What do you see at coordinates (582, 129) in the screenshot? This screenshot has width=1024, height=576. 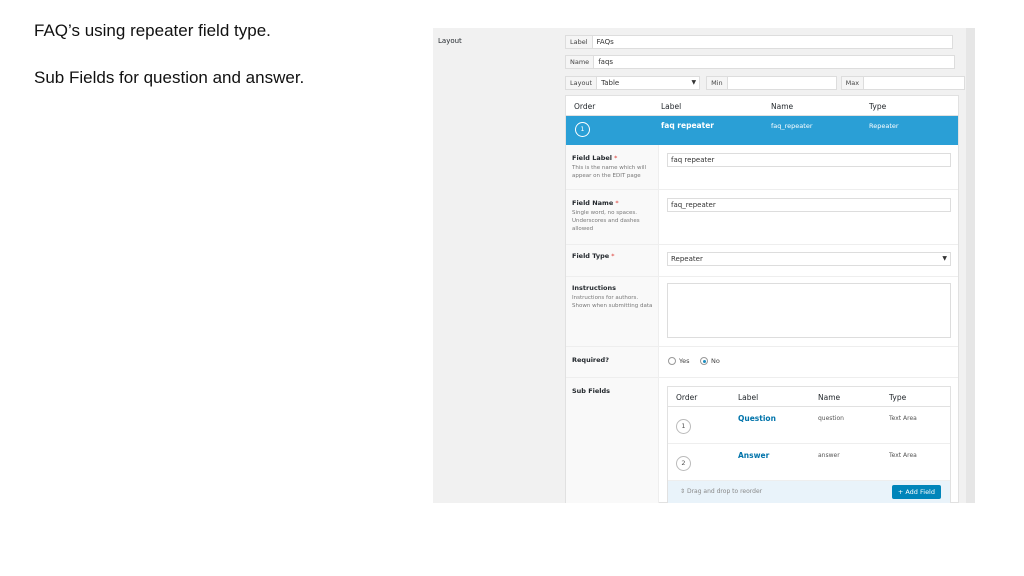 I see `field-order-badge: 1` at bounding box center [582, 129].